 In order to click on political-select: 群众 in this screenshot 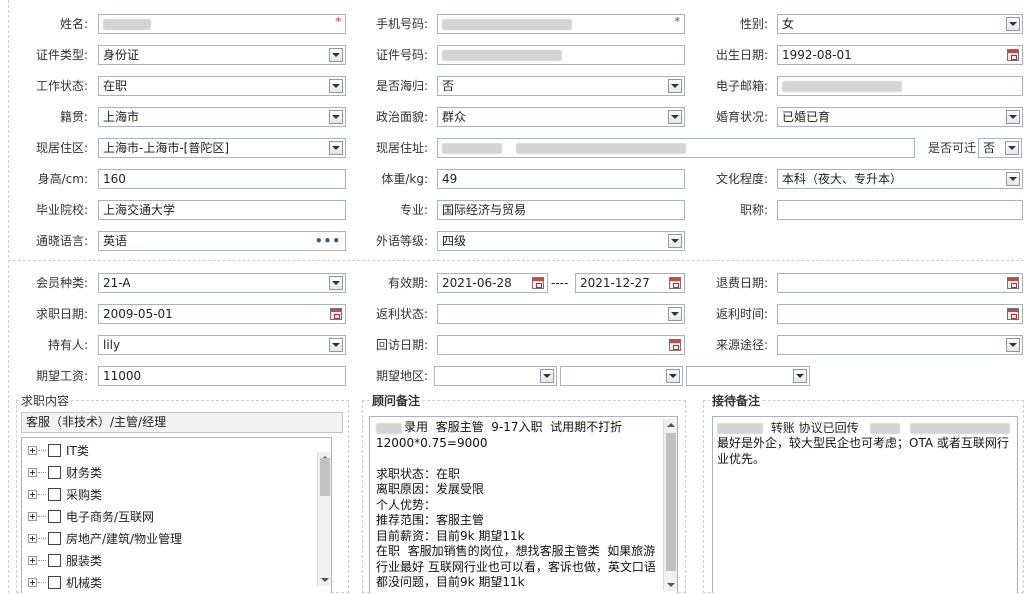, I will do `click(561, 117)`.